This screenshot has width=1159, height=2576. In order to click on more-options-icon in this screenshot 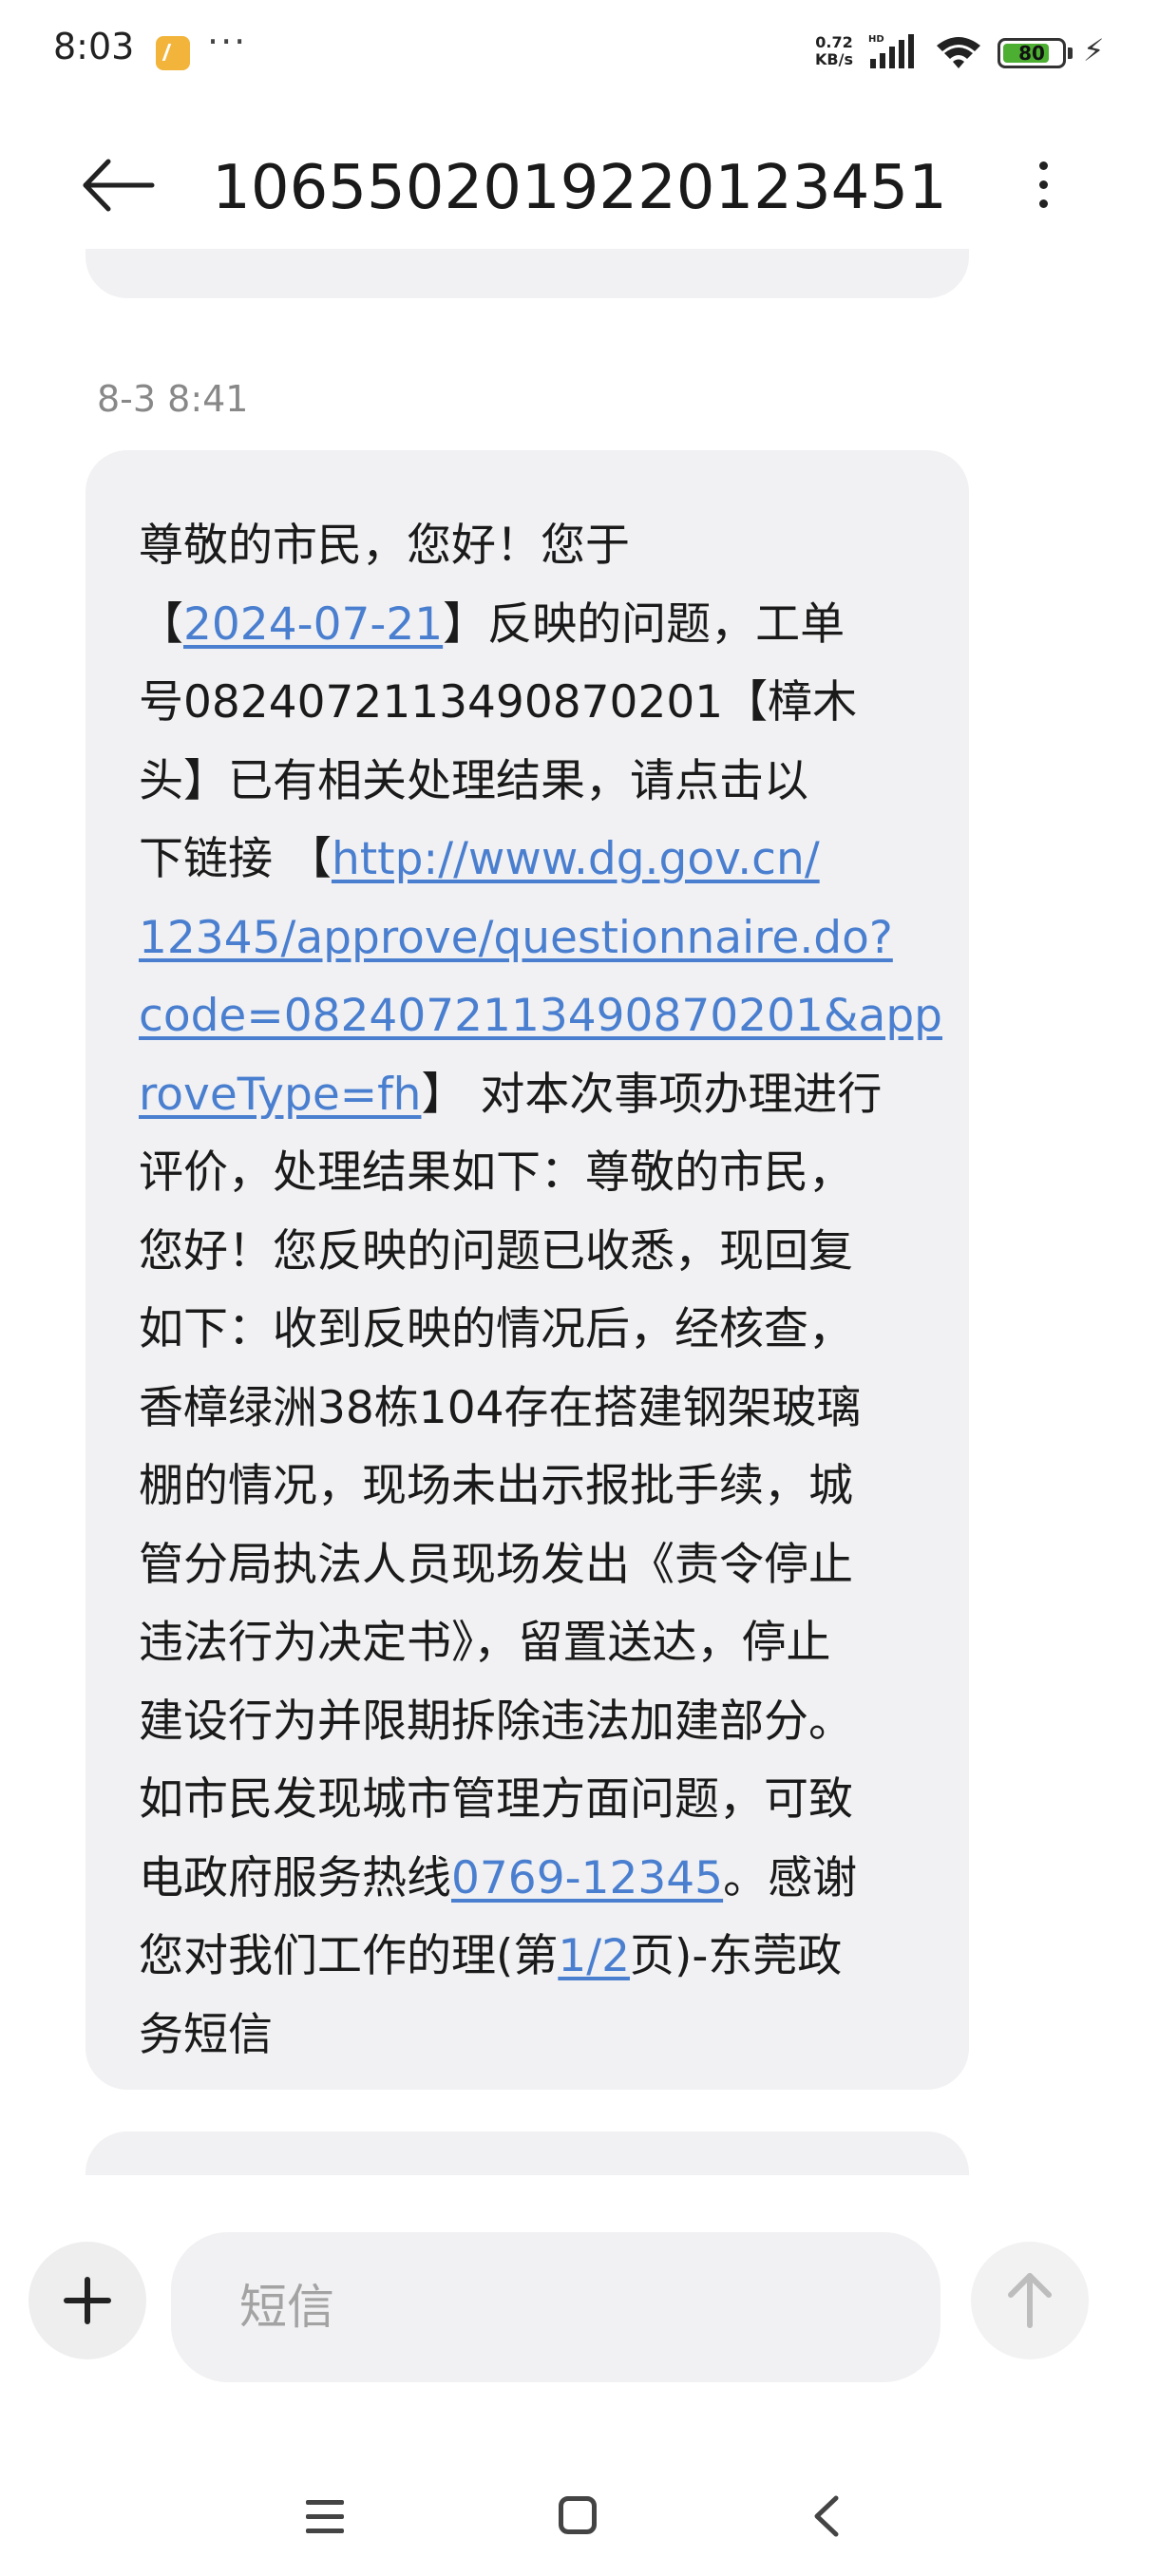, I will do `click(1045, 185)`.